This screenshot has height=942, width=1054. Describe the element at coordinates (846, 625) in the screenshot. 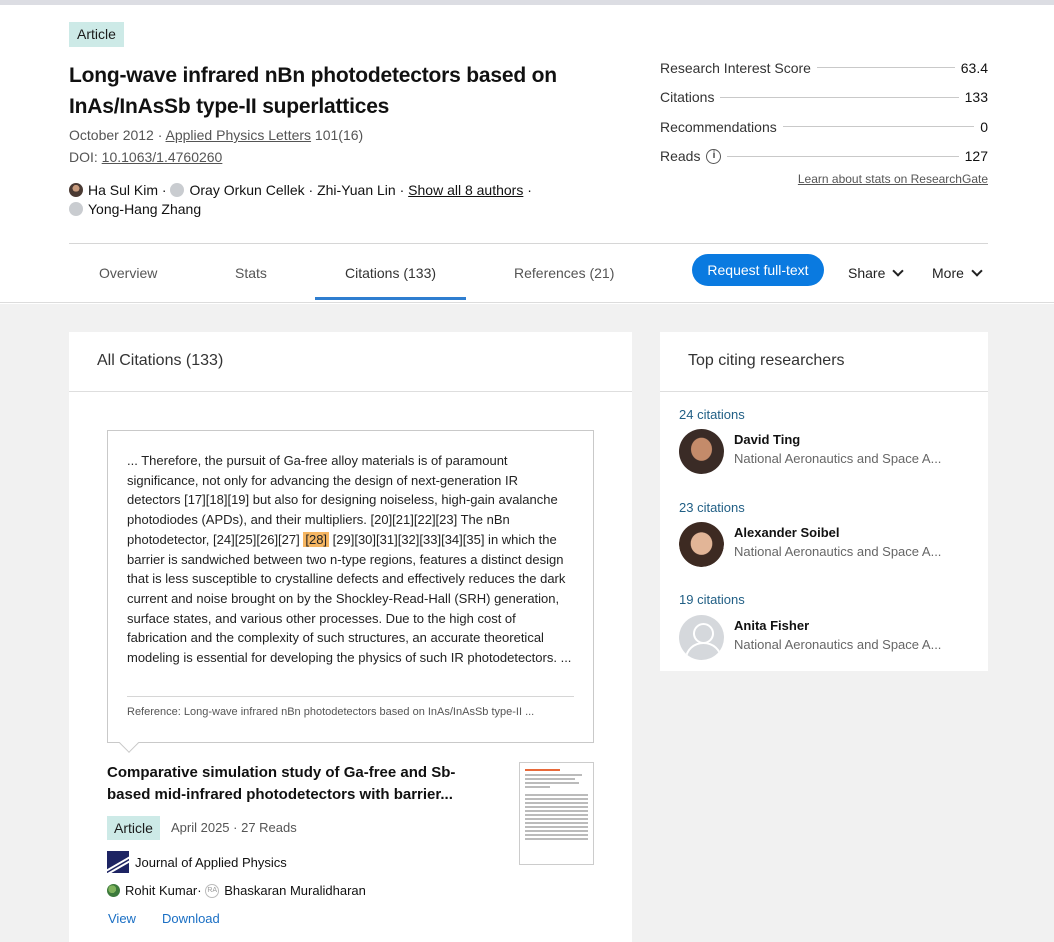

I see `researcher-name: Anita Fisher` at that location.